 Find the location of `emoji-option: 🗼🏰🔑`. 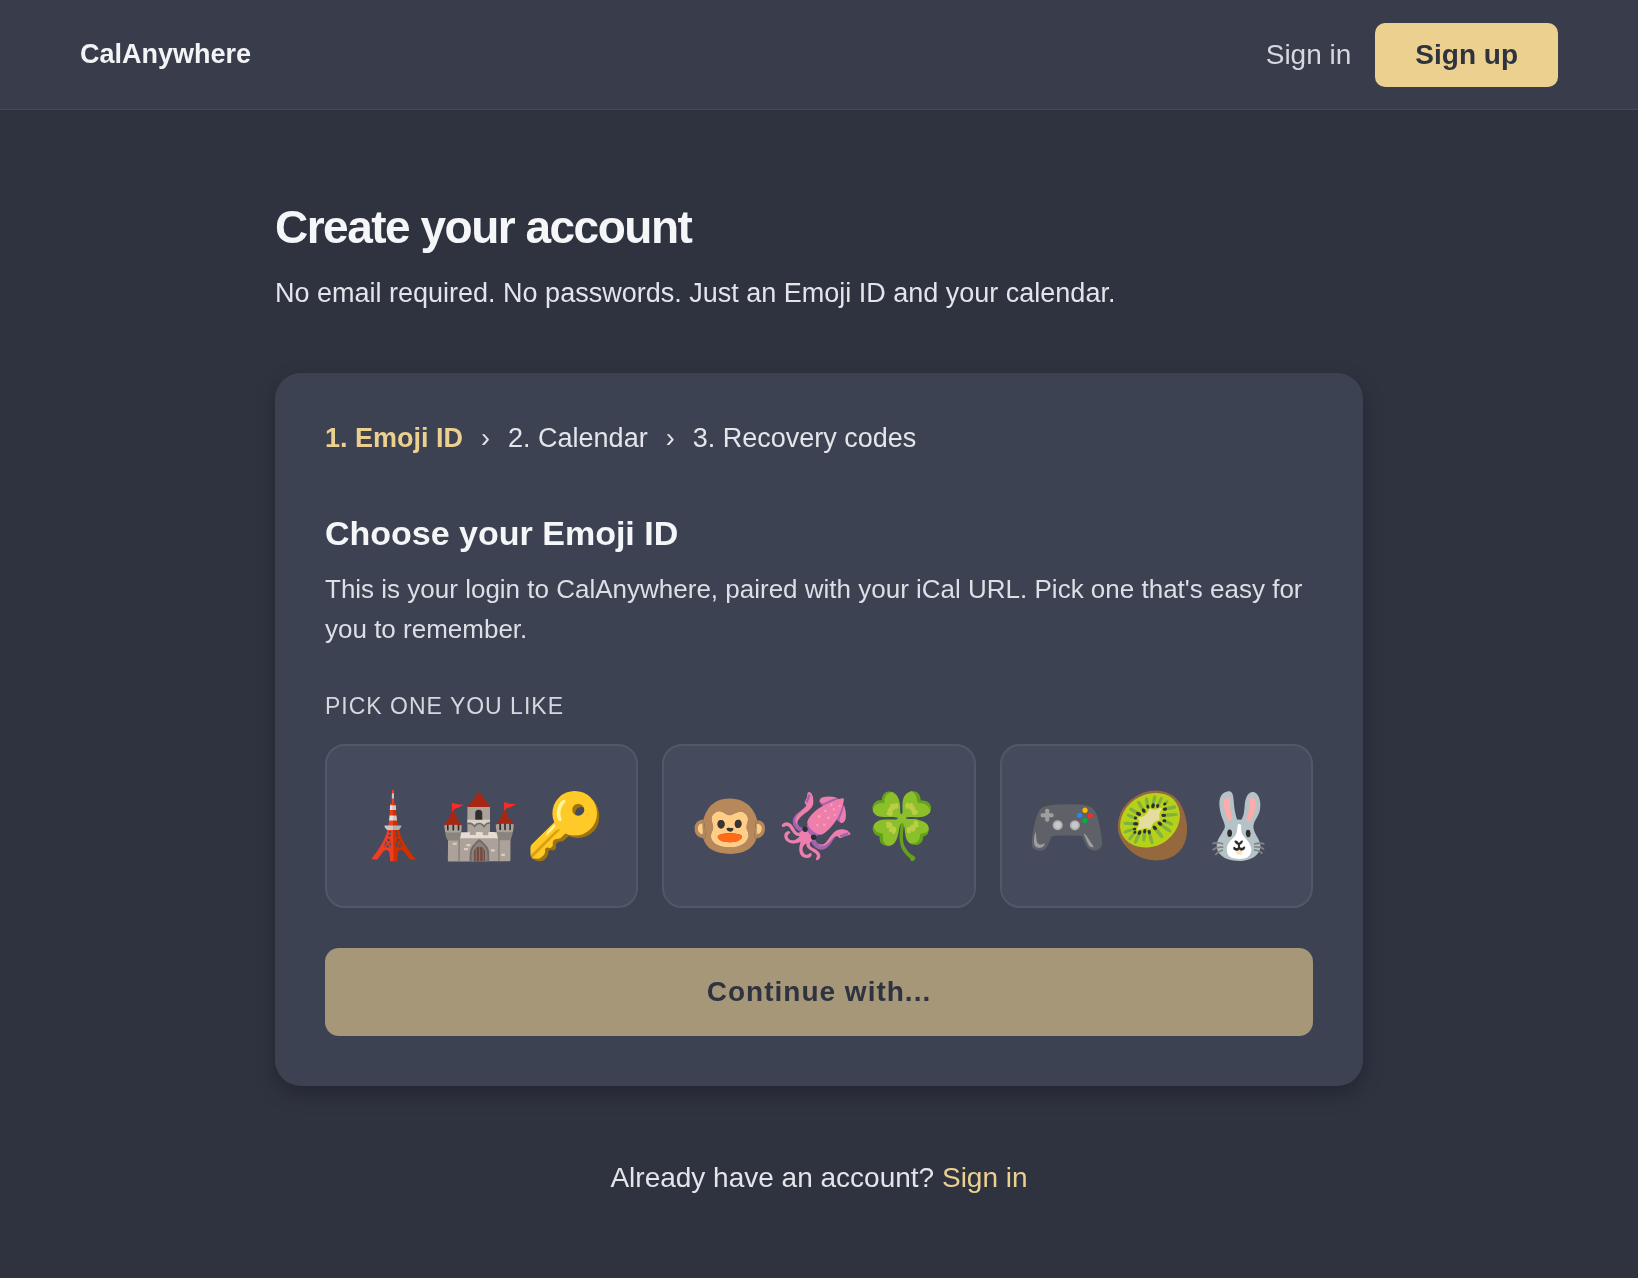

emoji-option: 🗼🏰🔑 is located at coordinates (482, 826).